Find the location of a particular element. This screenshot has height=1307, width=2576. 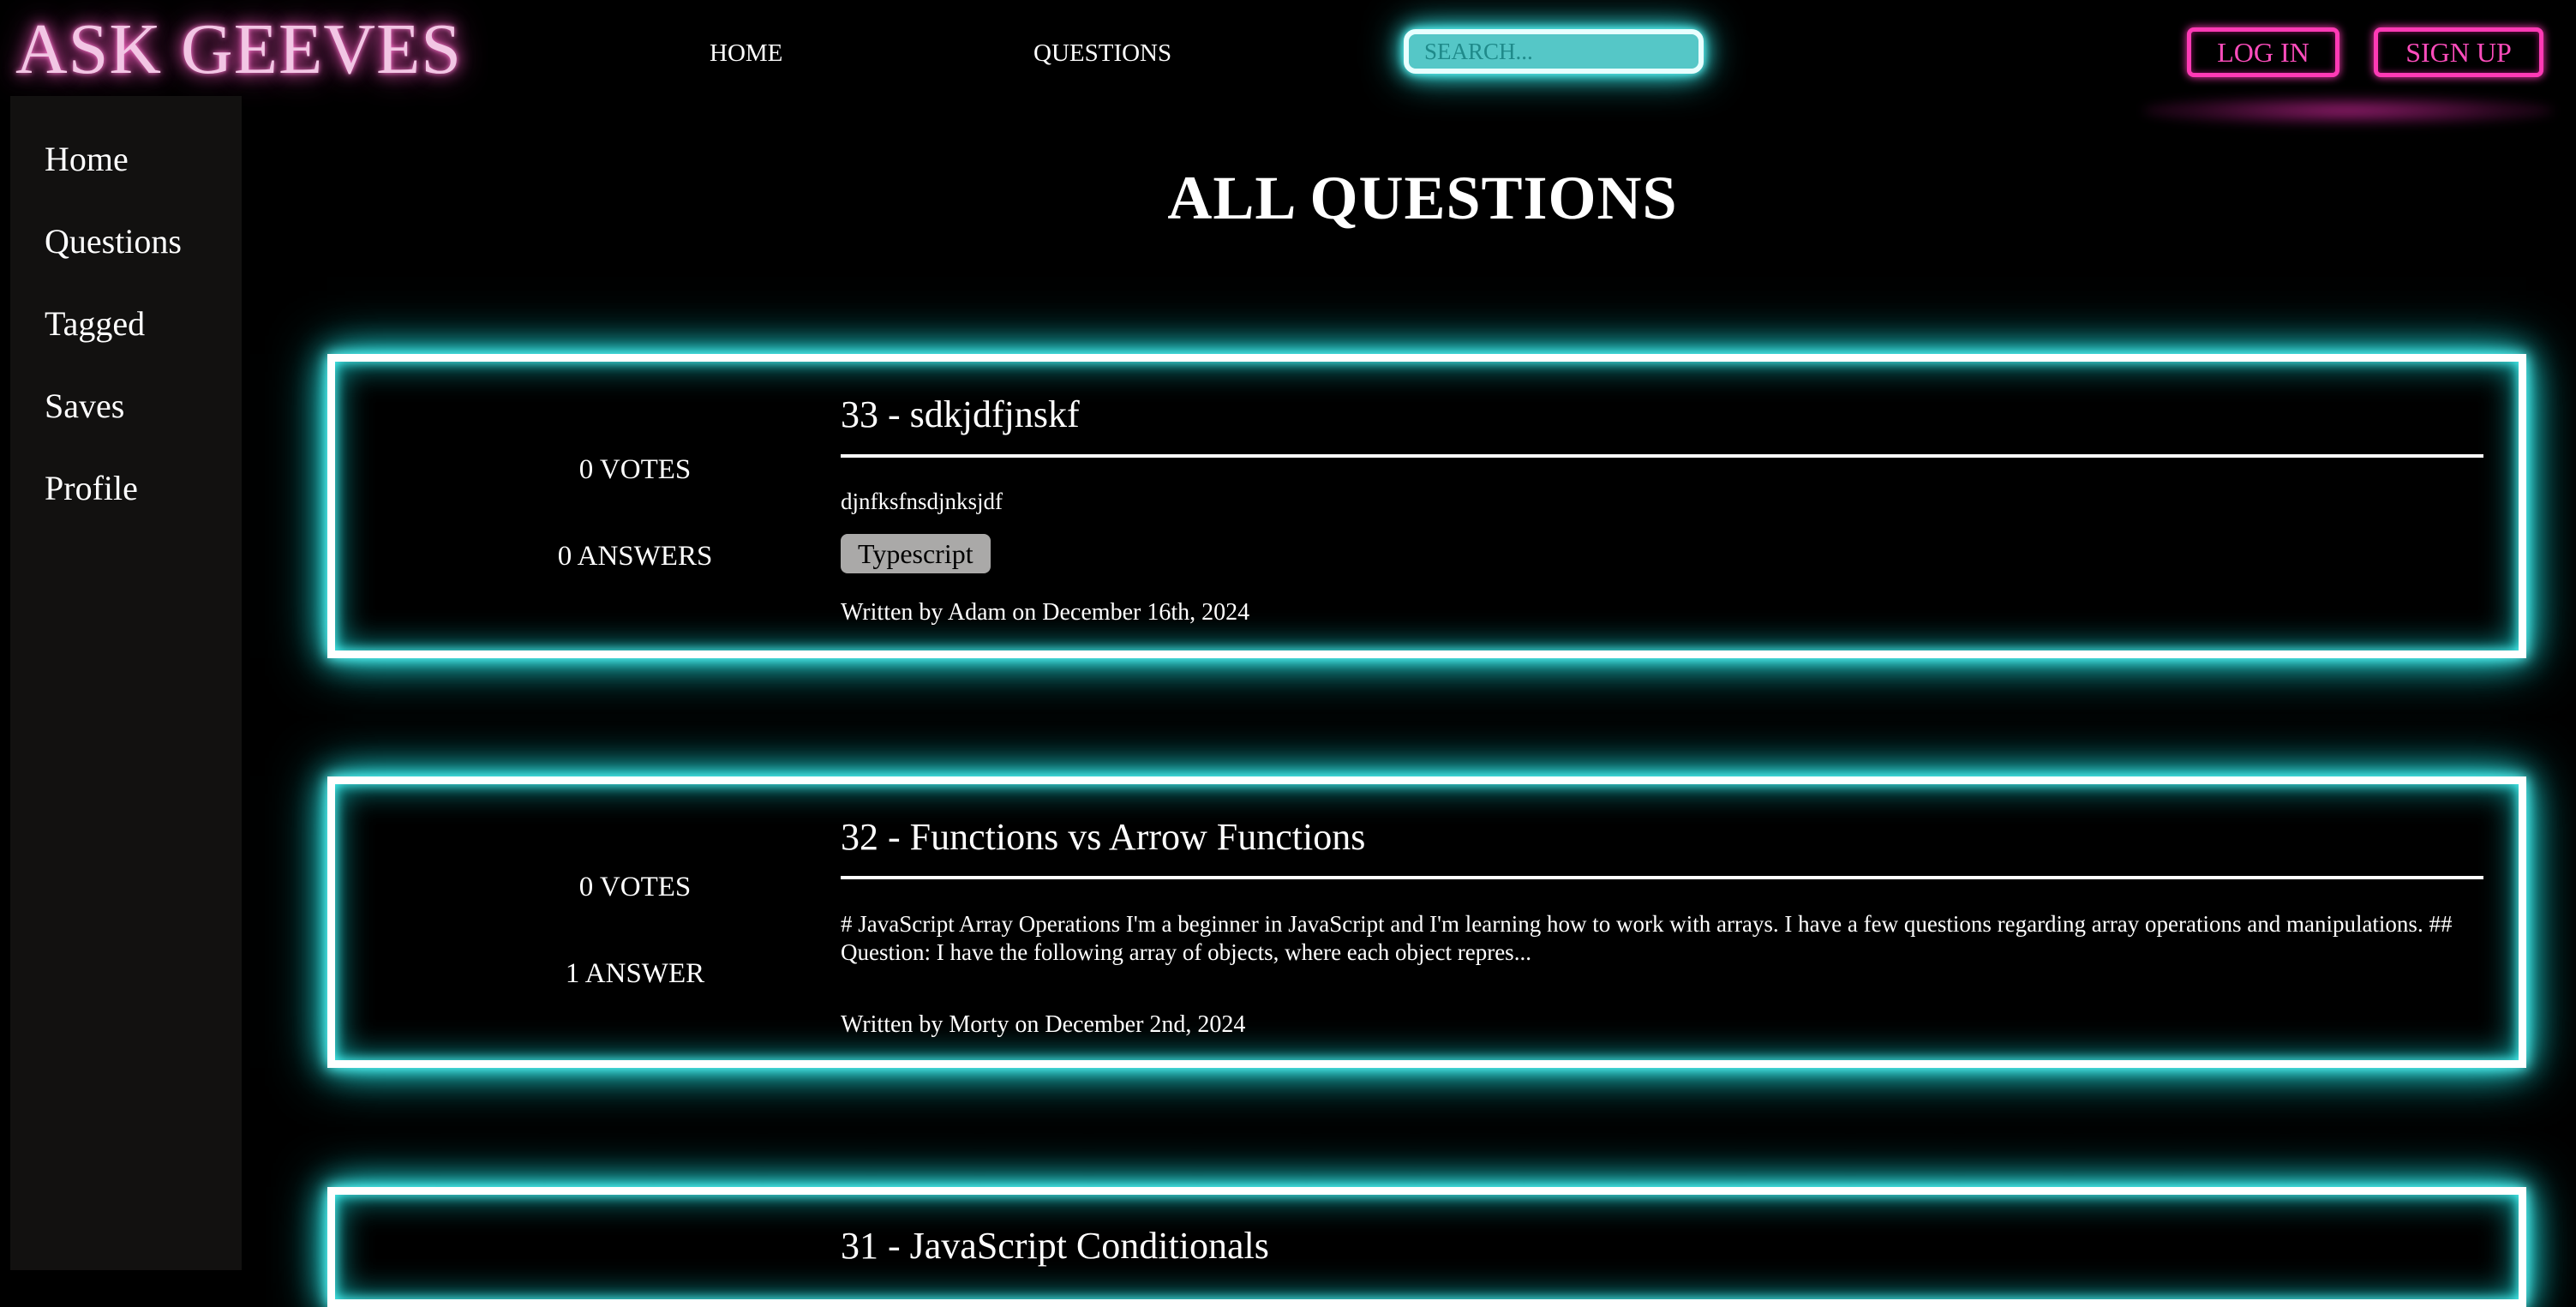

sidebar-item-profile: Profile is located at coordinates (91, 488).